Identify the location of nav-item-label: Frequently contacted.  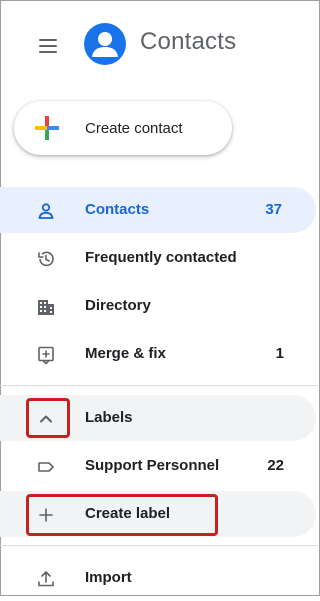
(161, 257).